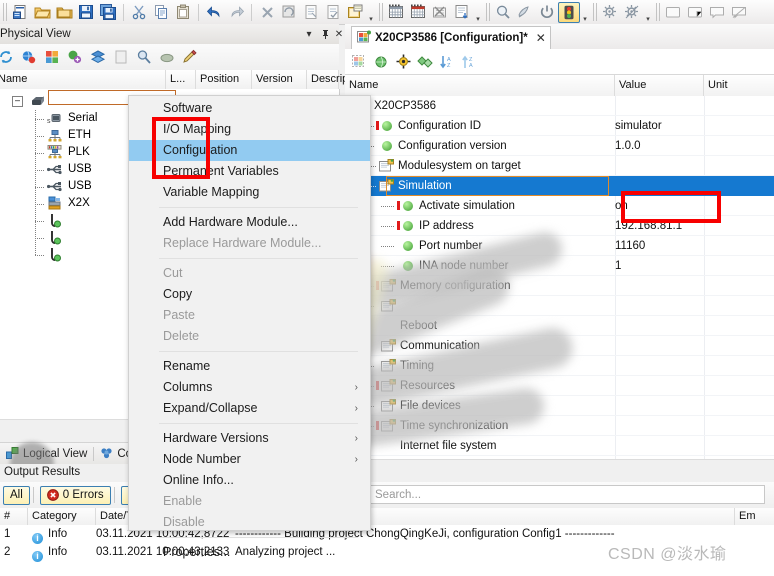 This screenshot has width=774, height=576. What do you see at coordinates (80, 169) in the screenshot?
I see `tree-label-usb-1: USB` at bounding box center [80, 169].